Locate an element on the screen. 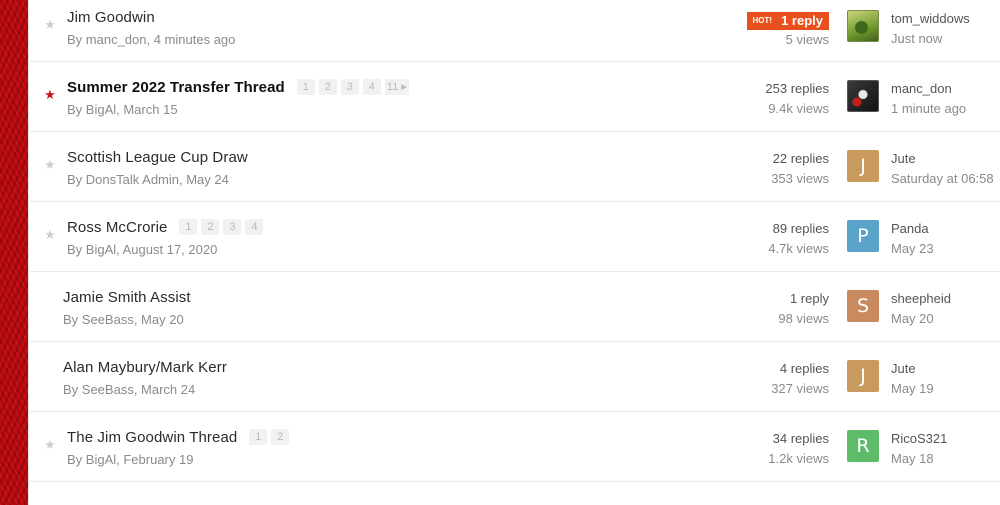 This screenshot has width=1000, height=505. last-post-time: May 20 is located at coordinates (921, 319).